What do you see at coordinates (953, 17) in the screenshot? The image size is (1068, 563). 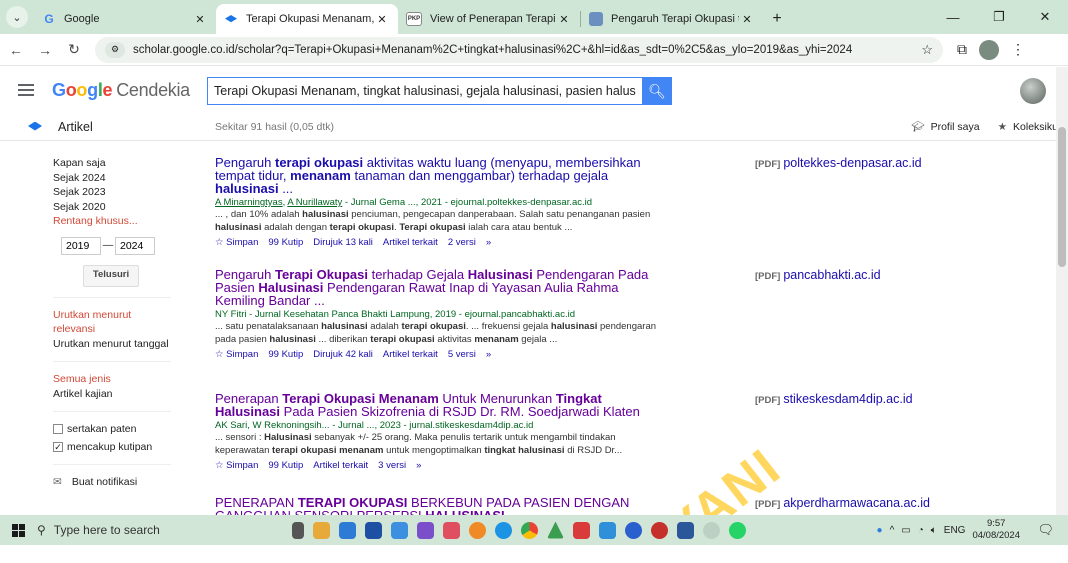 I see `minimize-button: —` at bounding box center [953, 17].